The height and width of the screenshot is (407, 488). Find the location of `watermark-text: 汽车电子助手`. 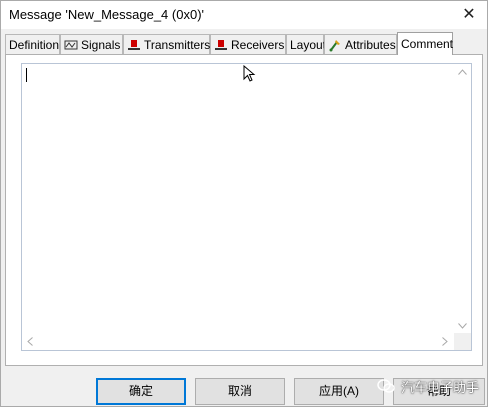

watermark-text: 汽车电子助手 is located at coordinates (440, 387).